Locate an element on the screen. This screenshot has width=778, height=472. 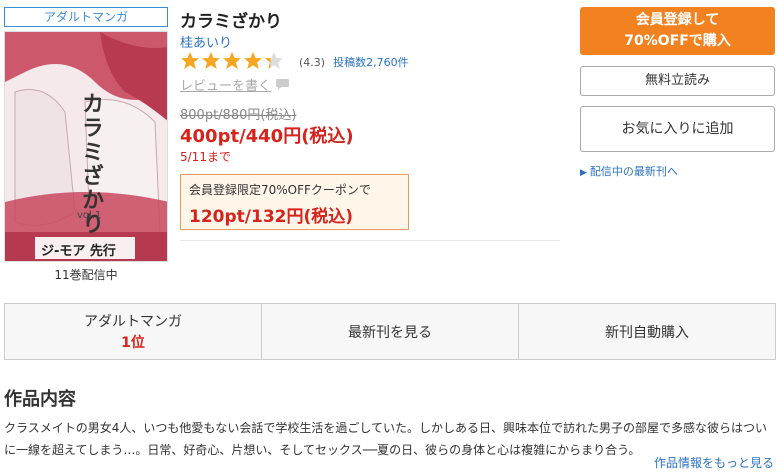
more-info-link: 作品情報をもっと見る is located at coordinates (714, 462).